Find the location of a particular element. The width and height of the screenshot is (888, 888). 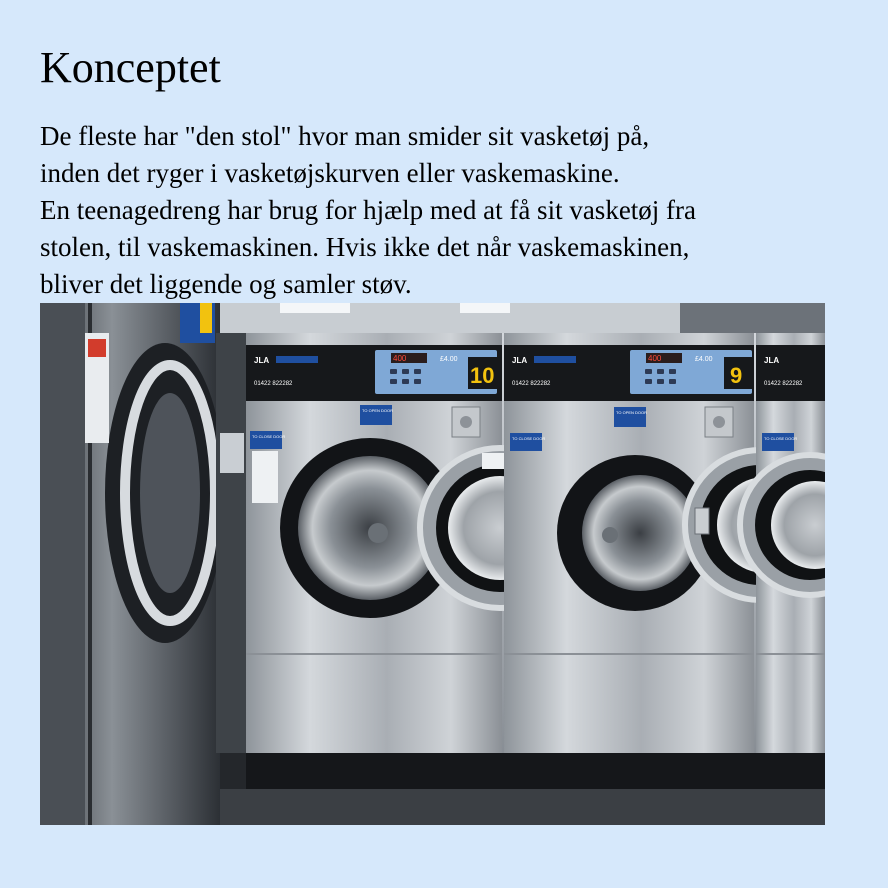

intro-line: bliver det liggende og samler støv. is located at coordinates (226, 284).